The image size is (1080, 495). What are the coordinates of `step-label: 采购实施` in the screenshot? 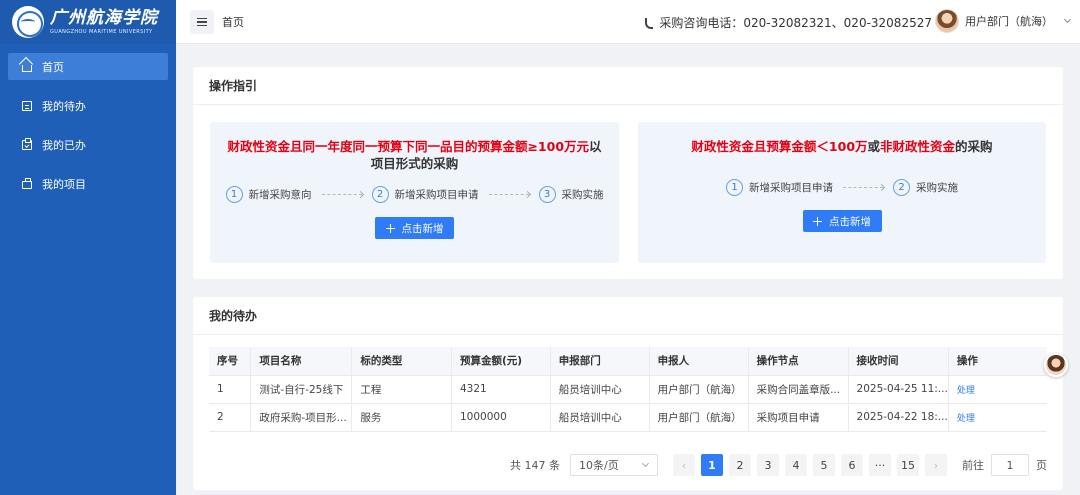 It's located at (582, 195).